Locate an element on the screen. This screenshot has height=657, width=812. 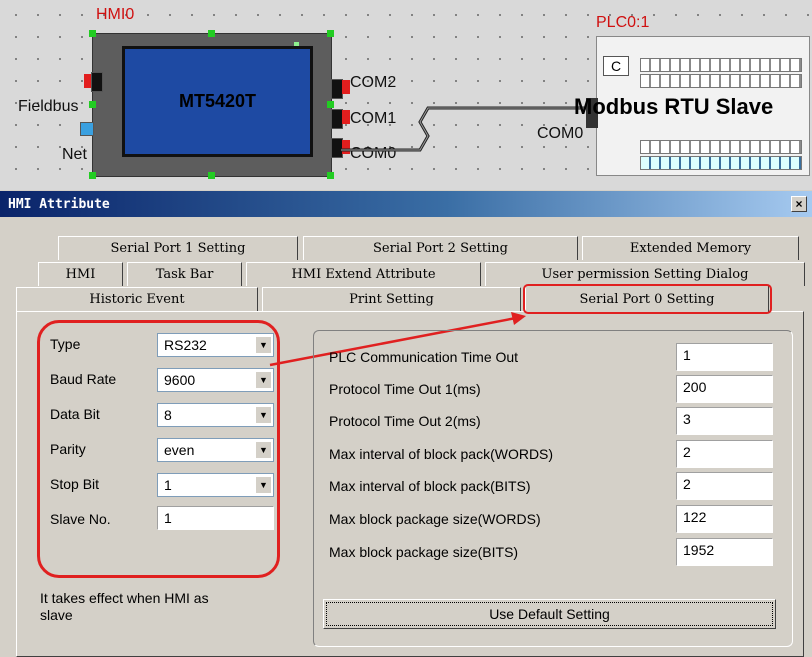
plc-timeout-input: 1 is located at coordinates (724, 357).